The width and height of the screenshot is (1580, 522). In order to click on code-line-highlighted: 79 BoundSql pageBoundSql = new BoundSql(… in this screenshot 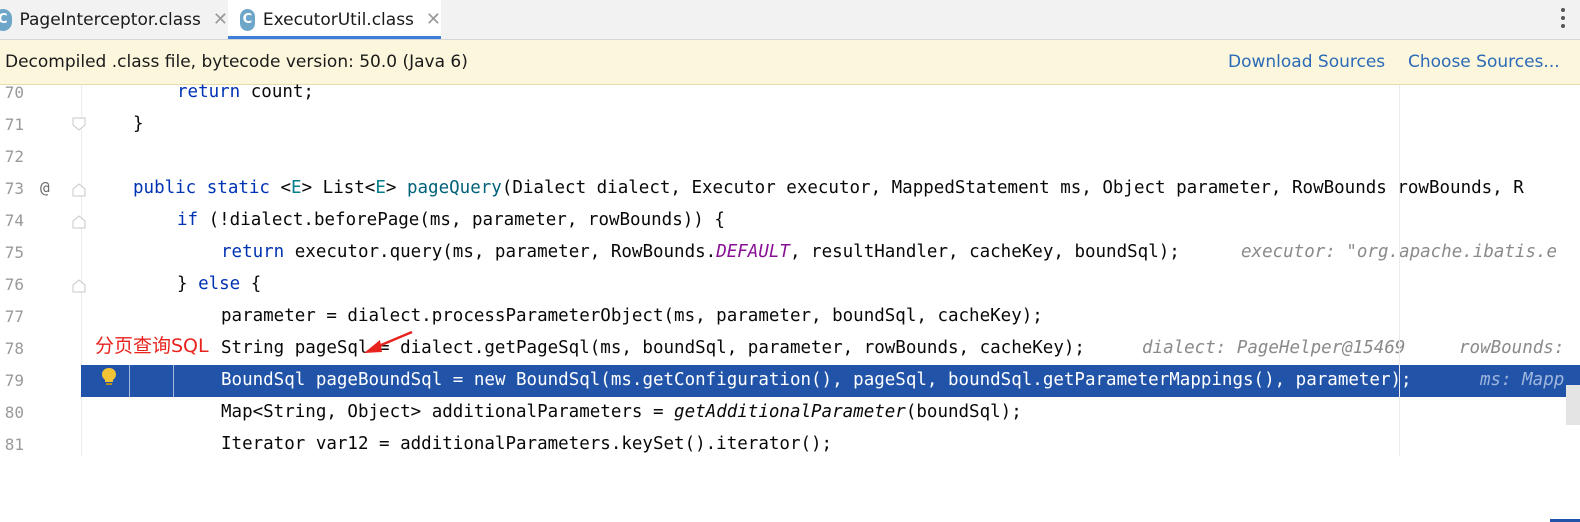, I will do `click(790, 381)`.